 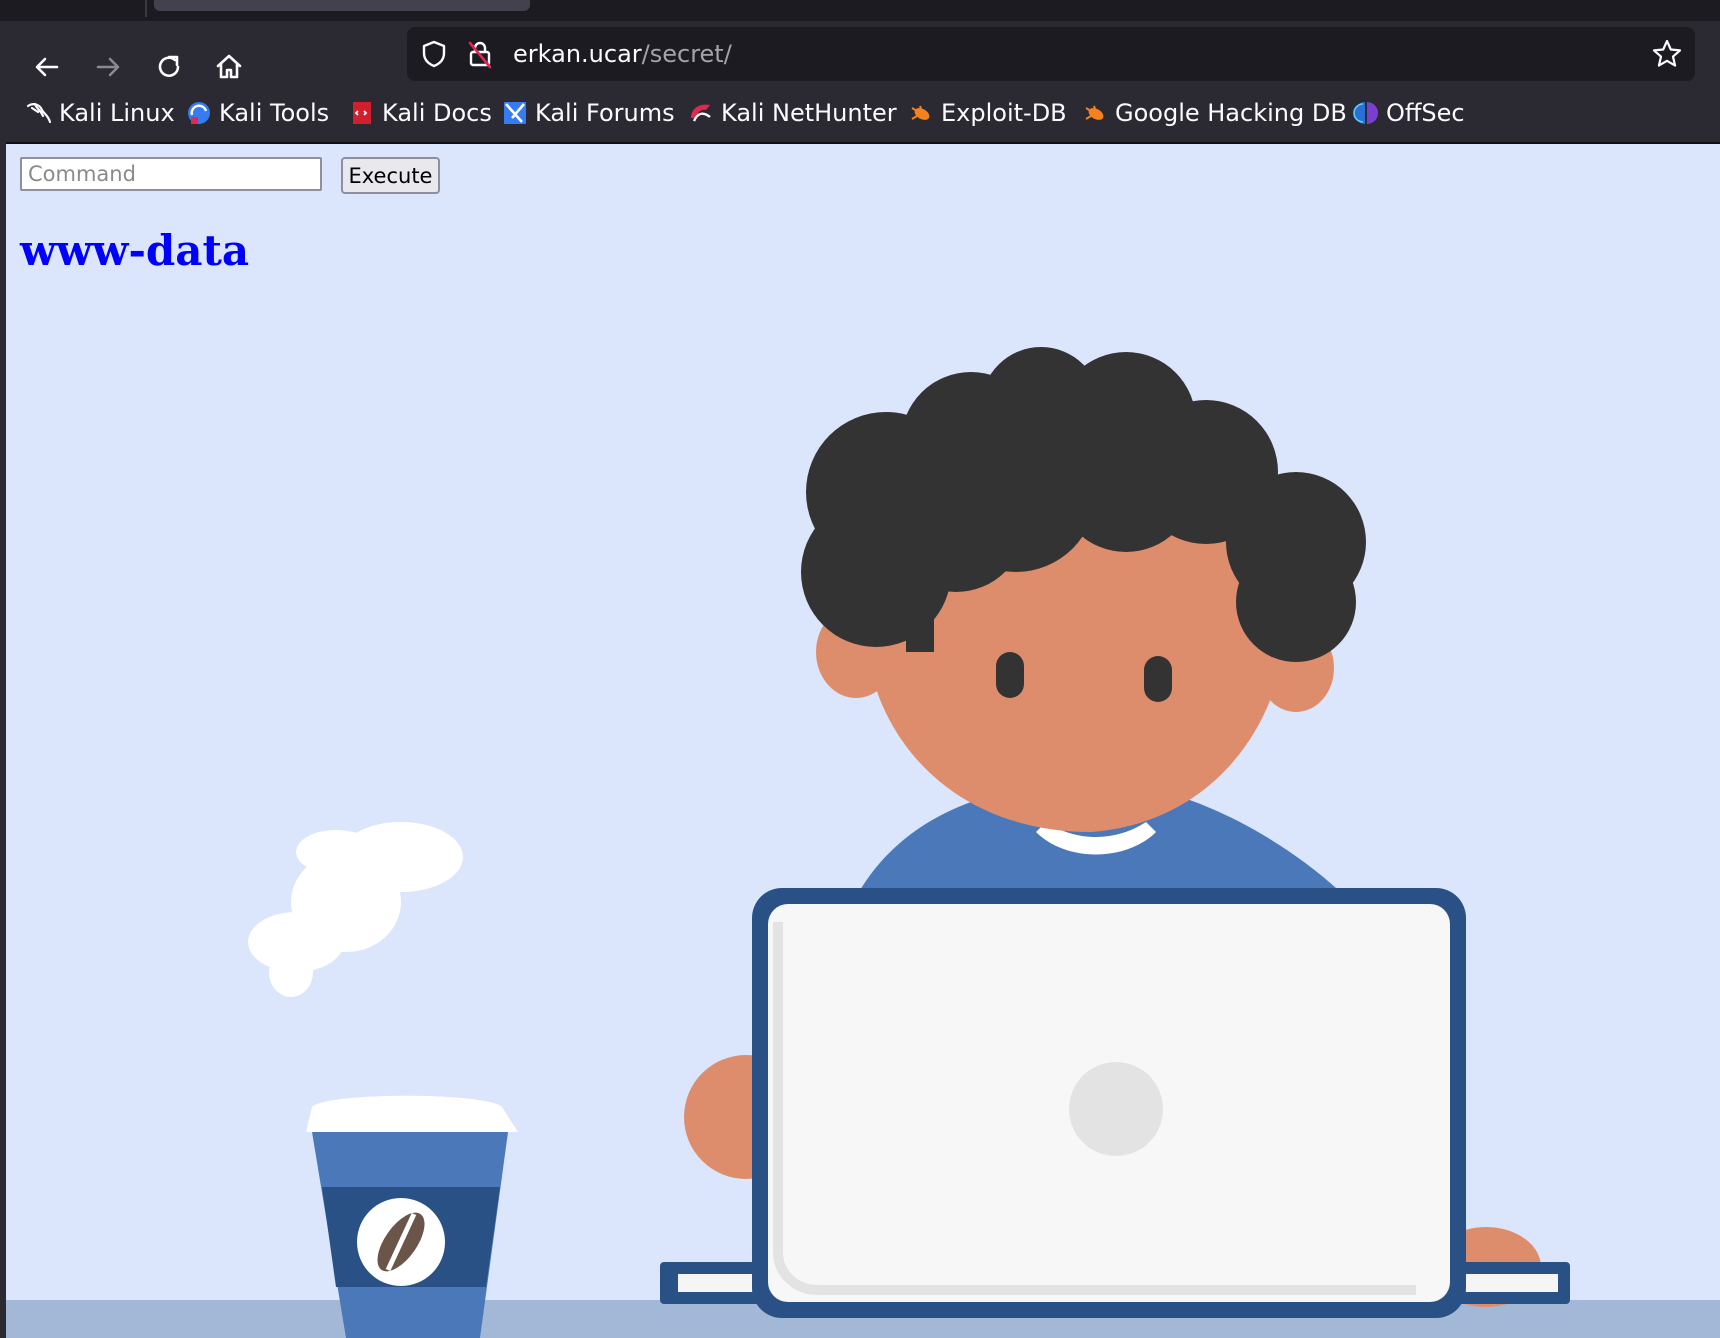 I want to click on bookmark-exploit-db: Exploit-DB, so click(x=987, y=113).